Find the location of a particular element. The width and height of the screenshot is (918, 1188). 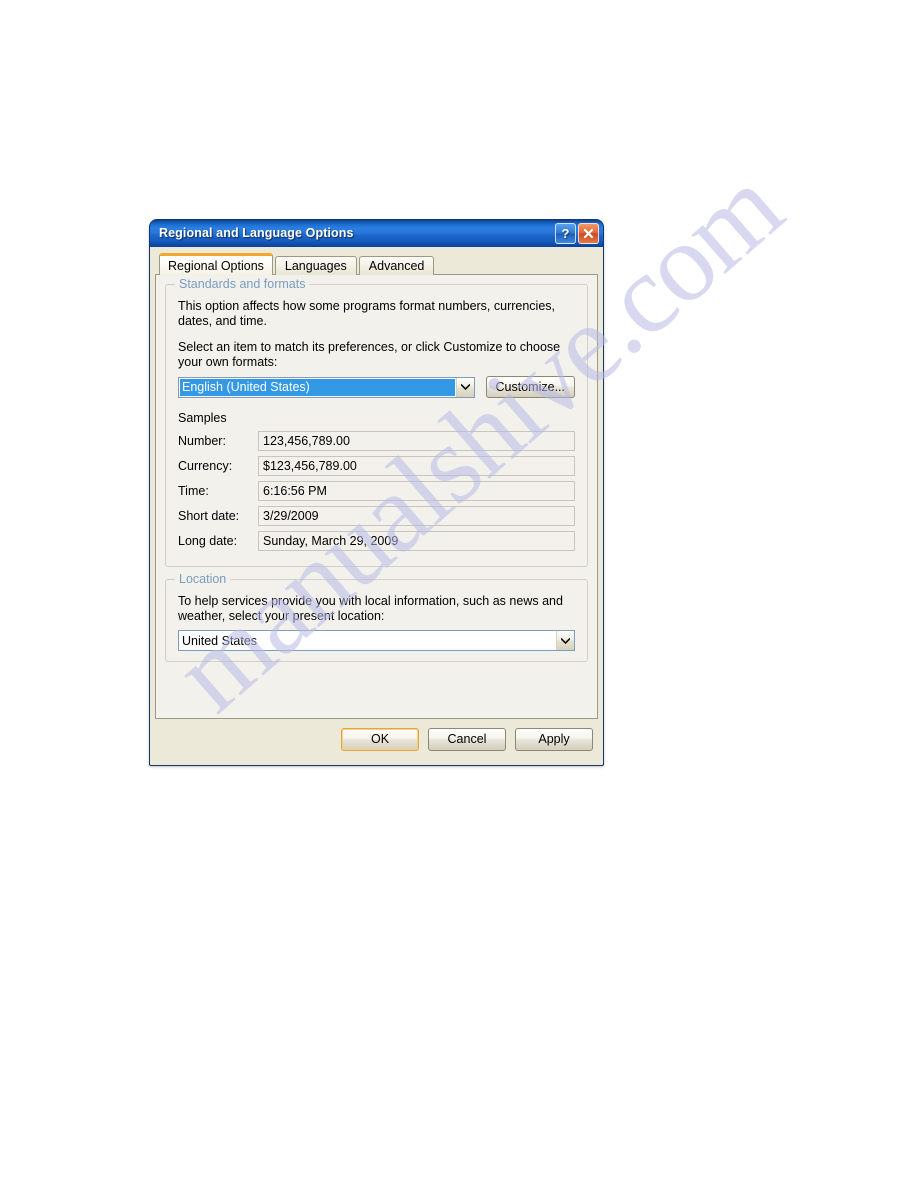

close-x-icon is located at coordinates (588, 233).